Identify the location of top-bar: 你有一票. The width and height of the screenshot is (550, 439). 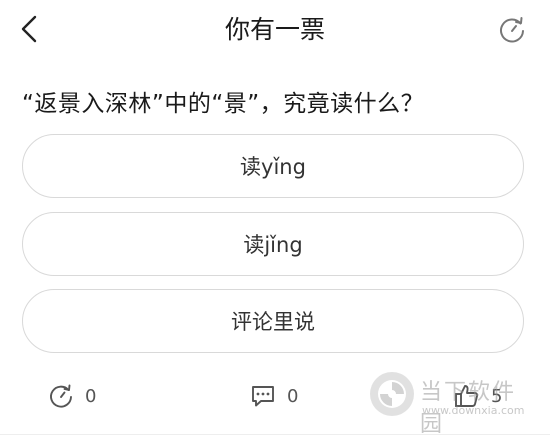
(275, 31).